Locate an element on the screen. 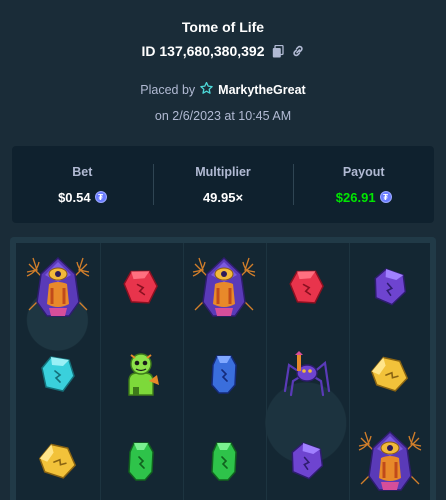 This screenshot has height=500, width=446. placed-by-label: Placed by is located at coordinates (168, 90).